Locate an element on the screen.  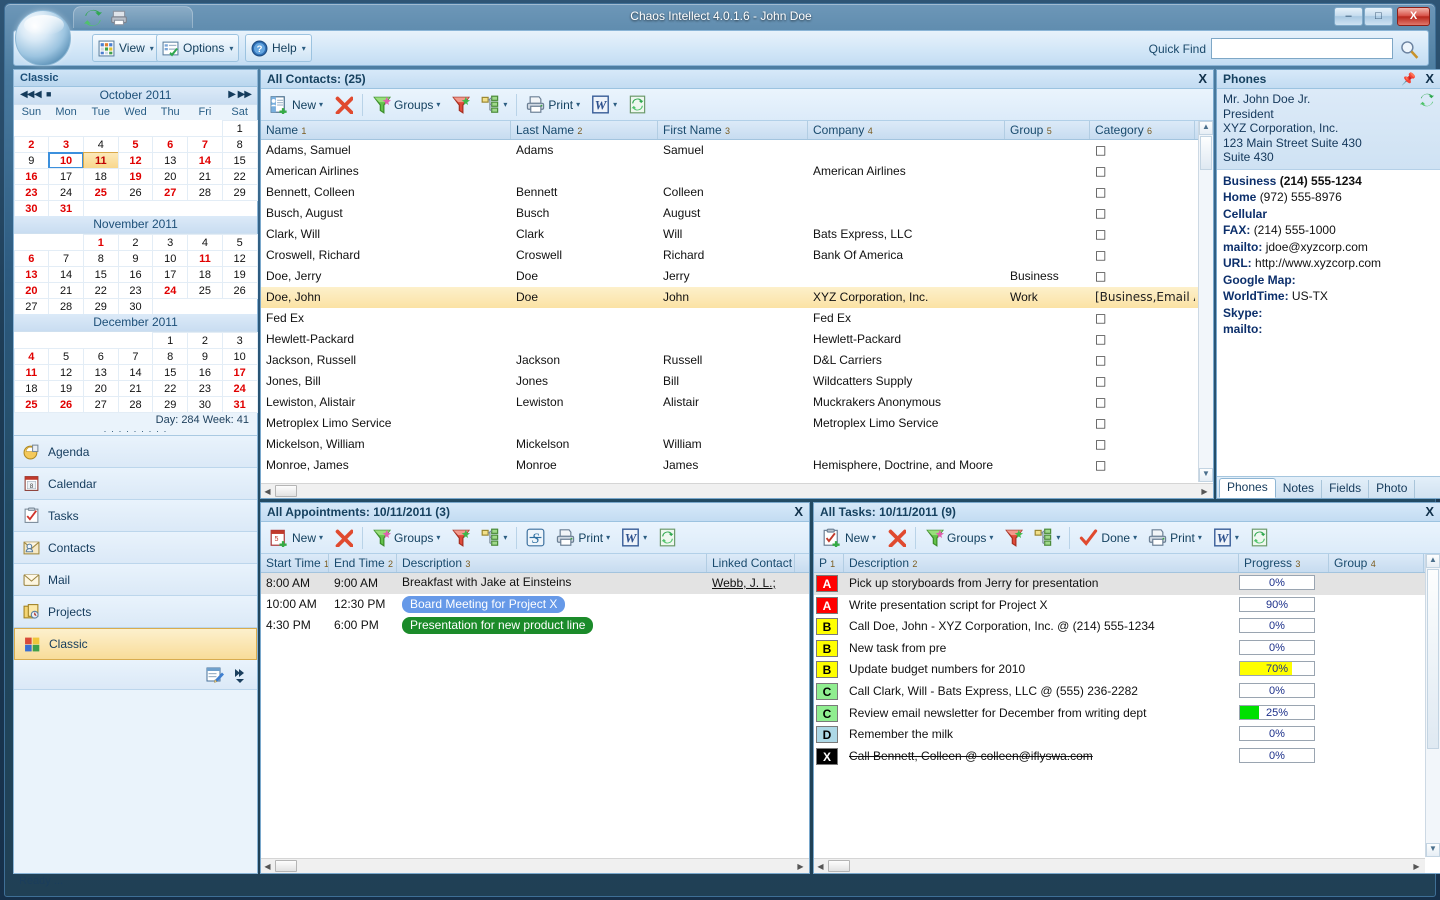
new-button: 5 New ▾ is located at coordinates (296, 538).